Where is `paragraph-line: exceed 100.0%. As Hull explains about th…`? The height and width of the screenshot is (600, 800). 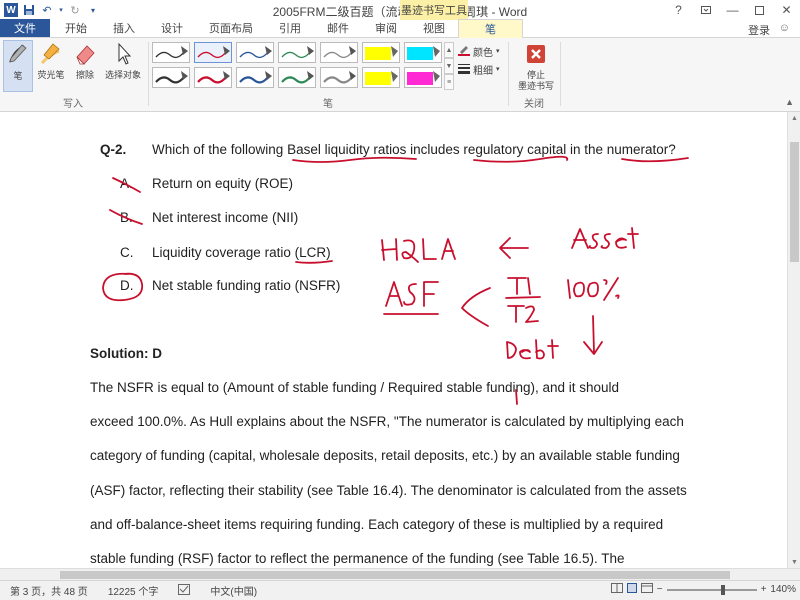 paragraph-line: exceed 100.0%. As Hull explains about th… is located at coordinates (387, 421).